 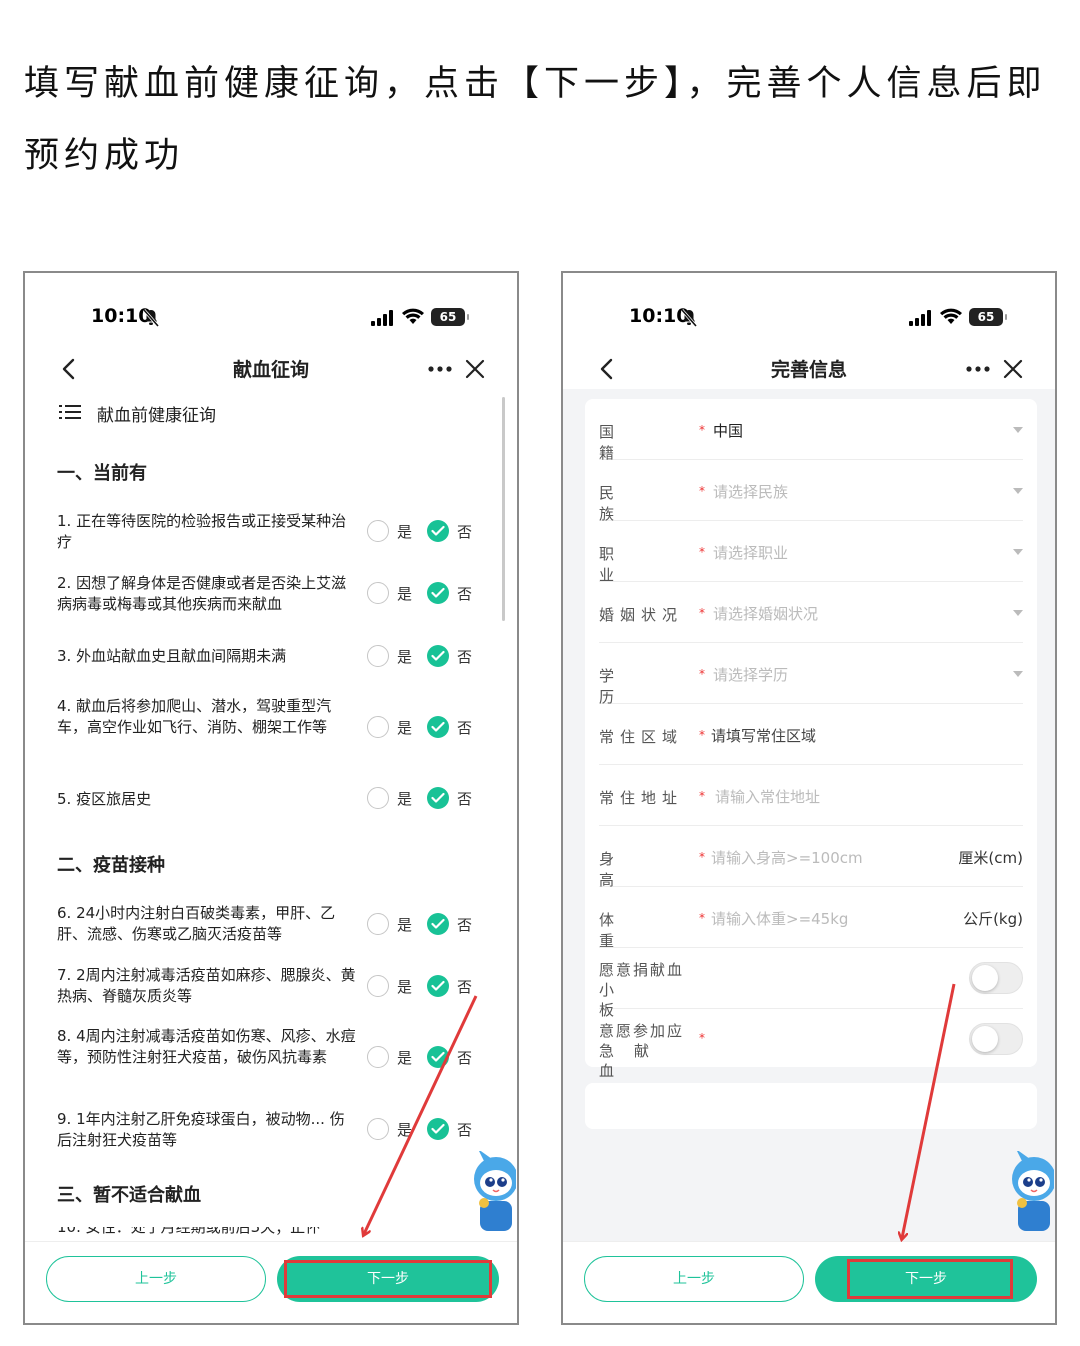 What do you see at coordinates (641, 798) in the screenshot?
I see `row-label-text: 常住地址` at bounding box center [641, 798].